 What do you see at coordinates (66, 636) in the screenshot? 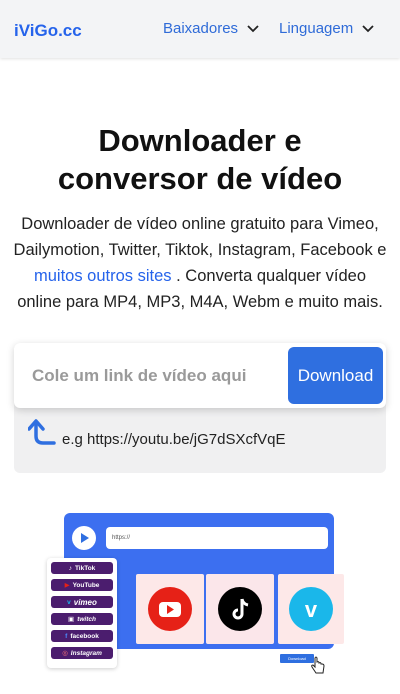
I see `facebook-icon: f` at bounding box center [66, 636].